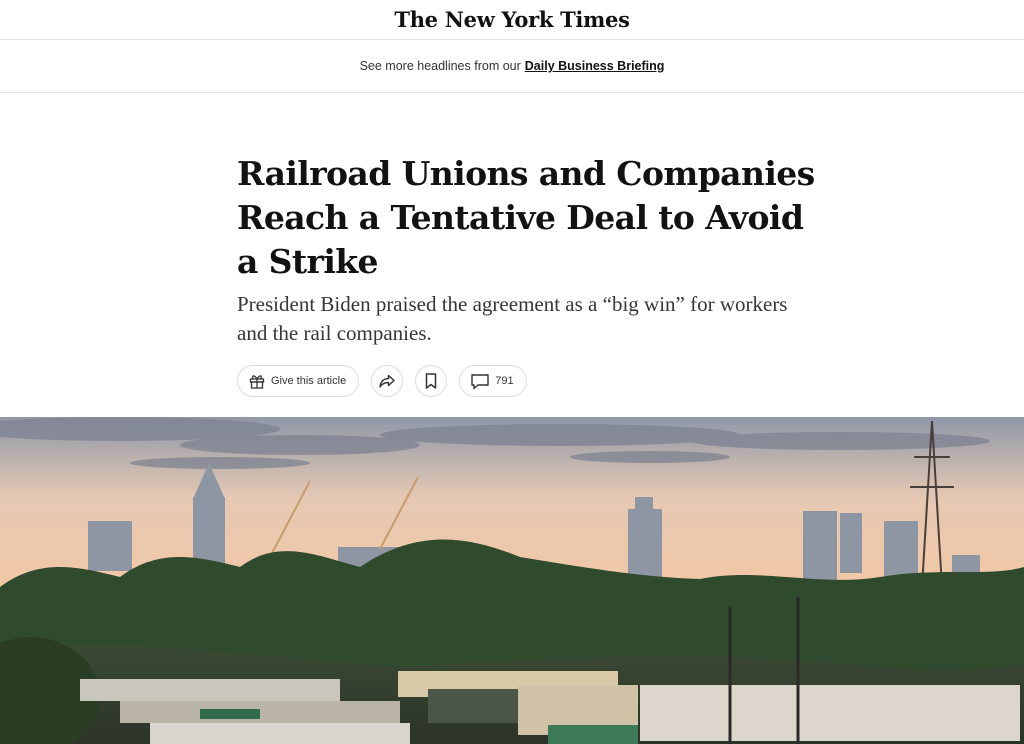 The width and height of the screenshot is (1024, 744). Describe the element at coordinates (257, 381) in the screenshot. I see `gift-icon` at that location.